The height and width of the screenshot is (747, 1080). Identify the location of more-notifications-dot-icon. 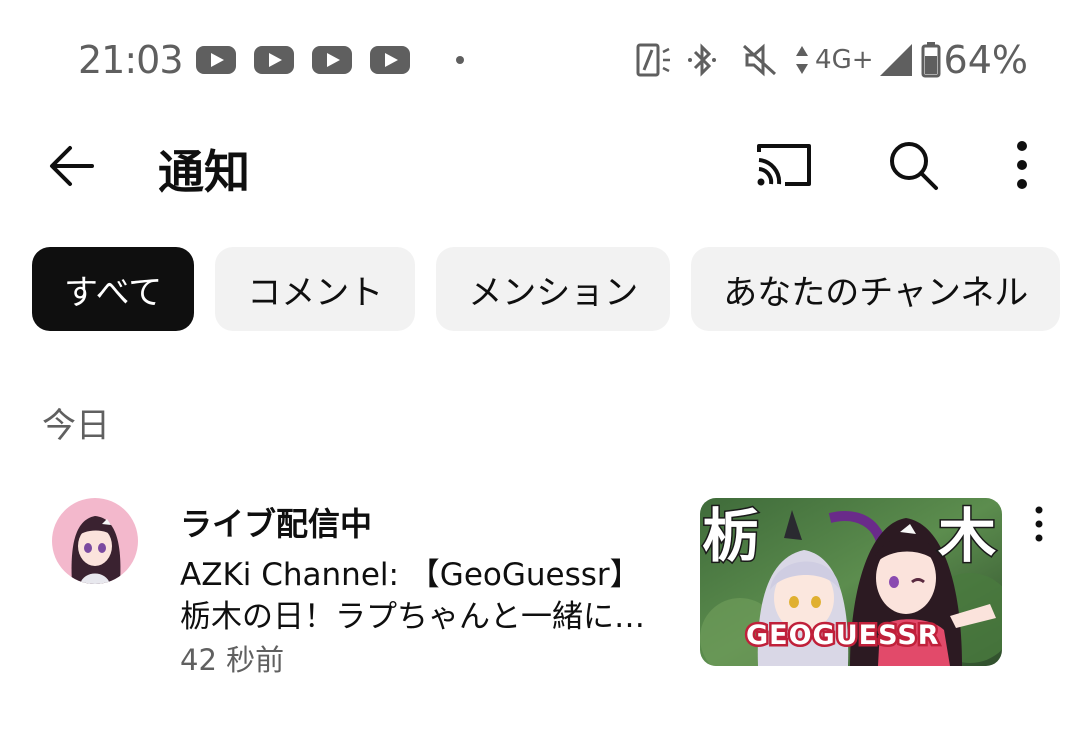
(460, 60).